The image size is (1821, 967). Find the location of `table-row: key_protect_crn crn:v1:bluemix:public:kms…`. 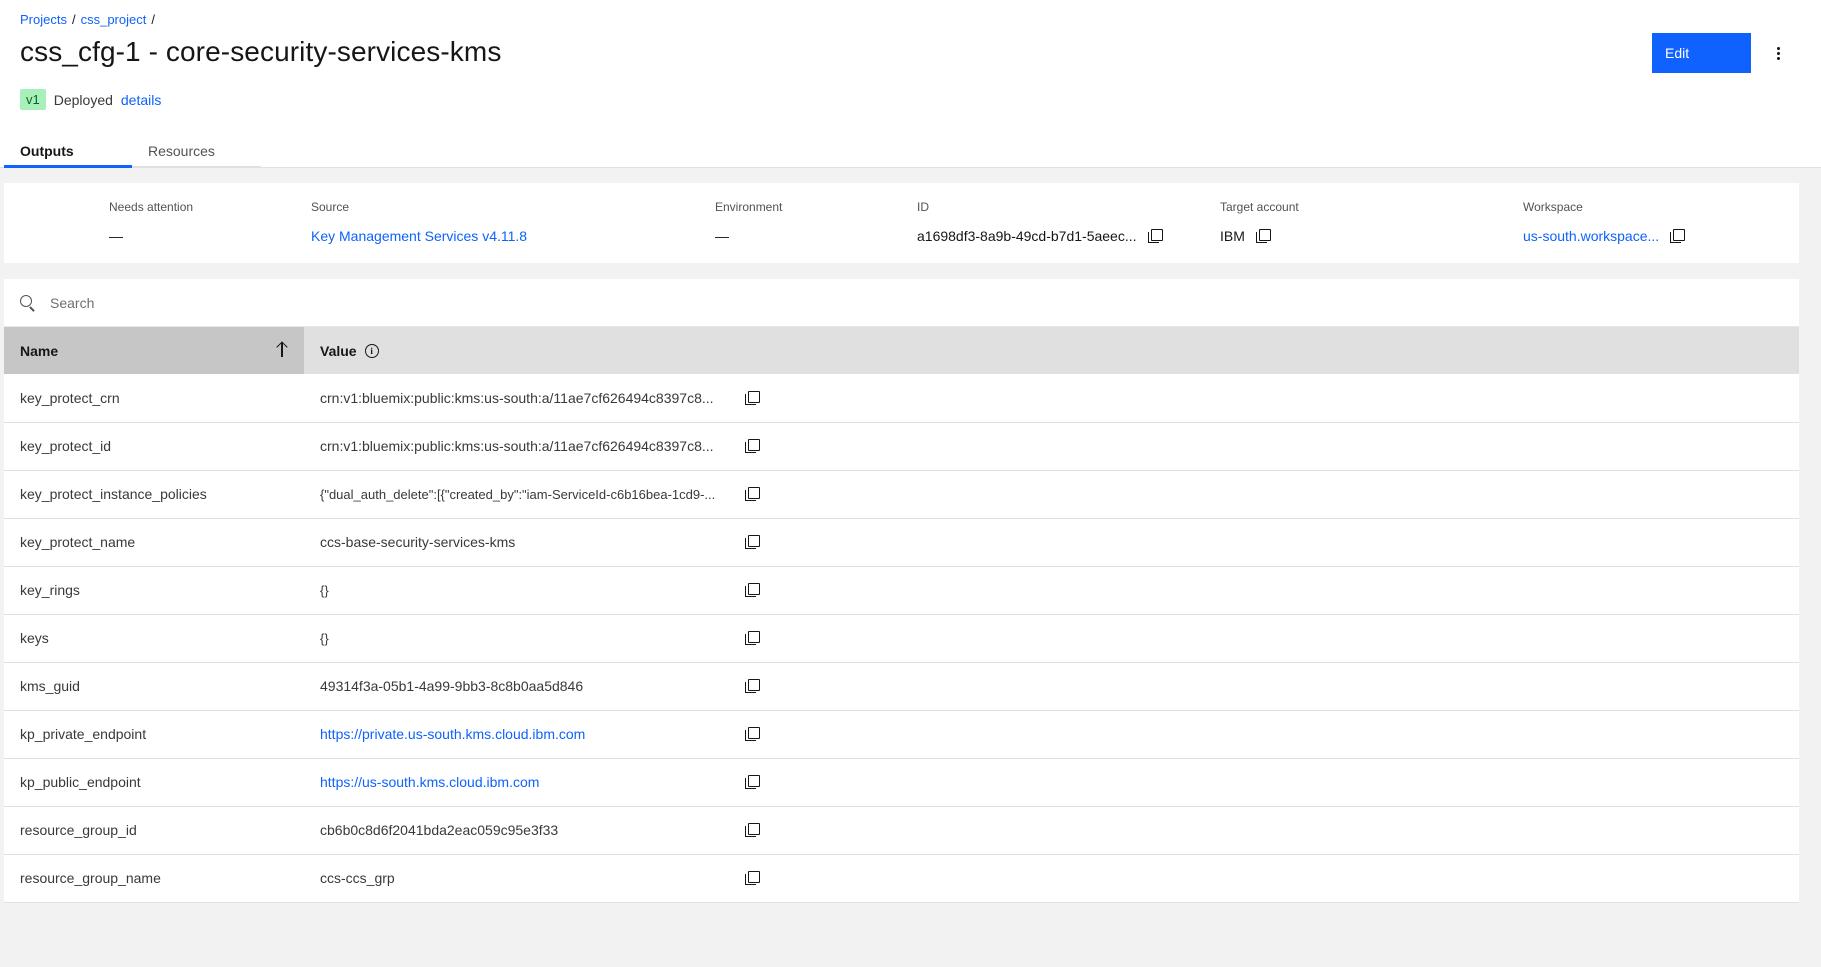

table-row: key_protect_crn crn:v1:bluemix:public:kms… is located at coordinates (901, 398).